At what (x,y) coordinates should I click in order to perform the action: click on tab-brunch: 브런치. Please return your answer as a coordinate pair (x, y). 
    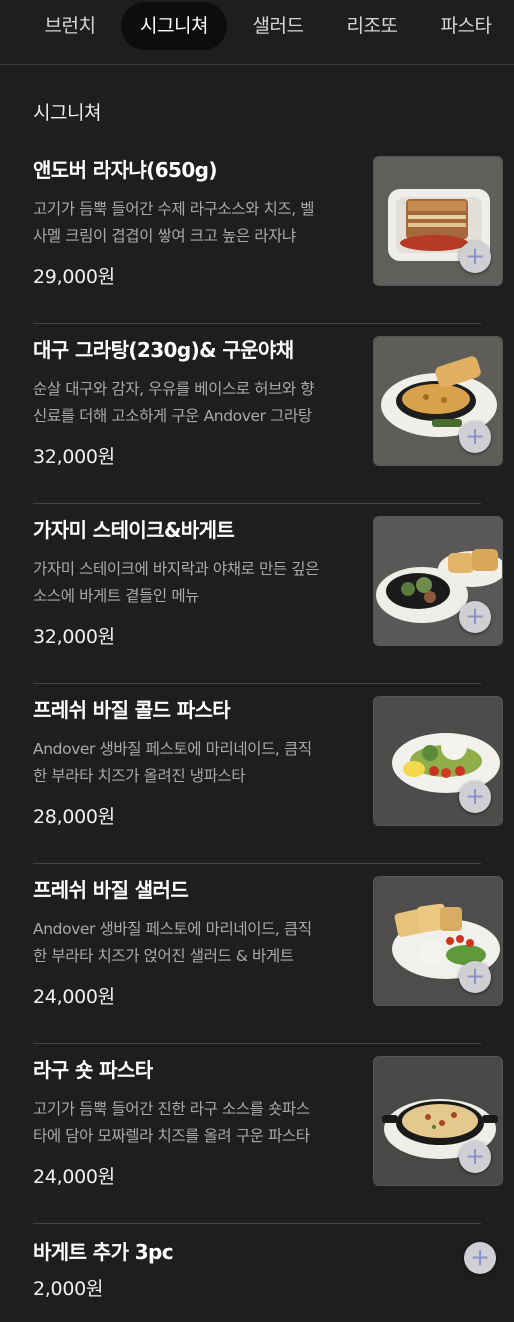
    Looking at the image, I should click on (70, 26).